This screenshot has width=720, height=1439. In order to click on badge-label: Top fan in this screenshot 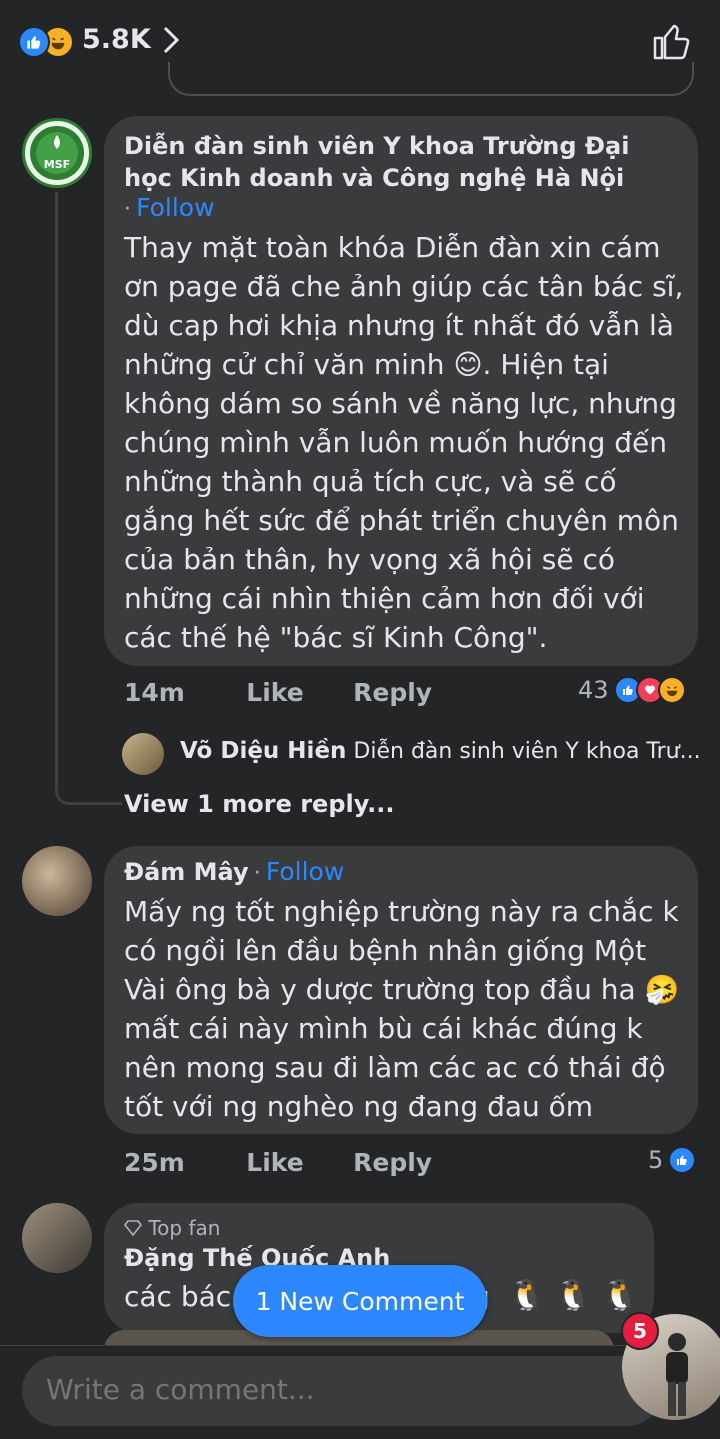, I will do `click(184, 1228)`.